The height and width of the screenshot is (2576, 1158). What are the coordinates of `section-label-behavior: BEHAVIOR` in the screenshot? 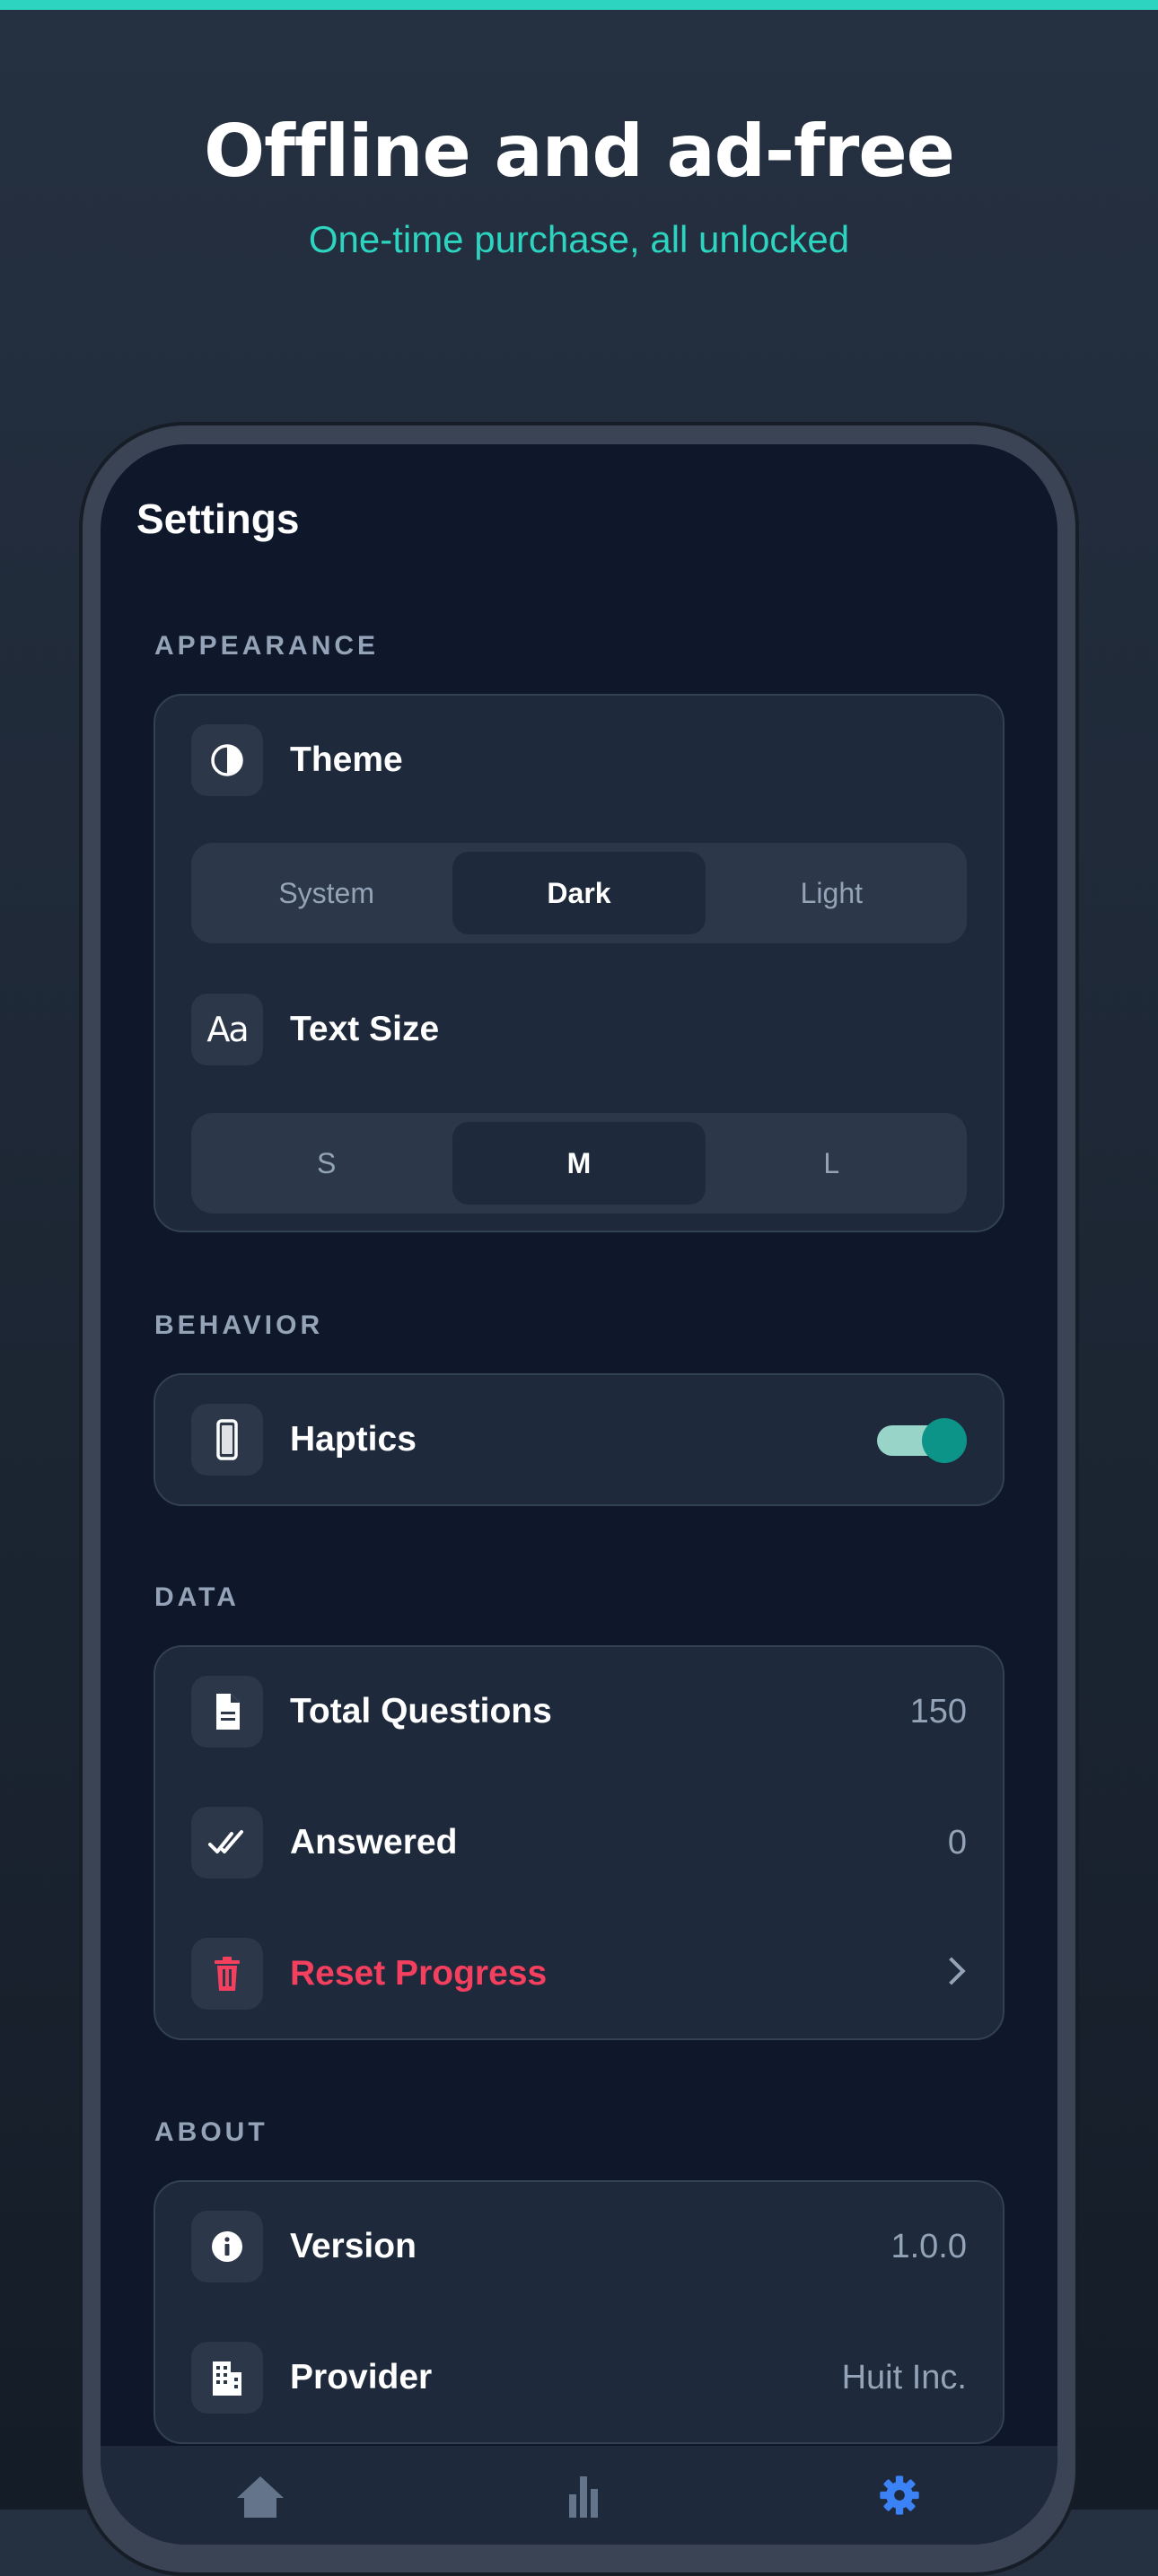 It's located at (239, 1325).